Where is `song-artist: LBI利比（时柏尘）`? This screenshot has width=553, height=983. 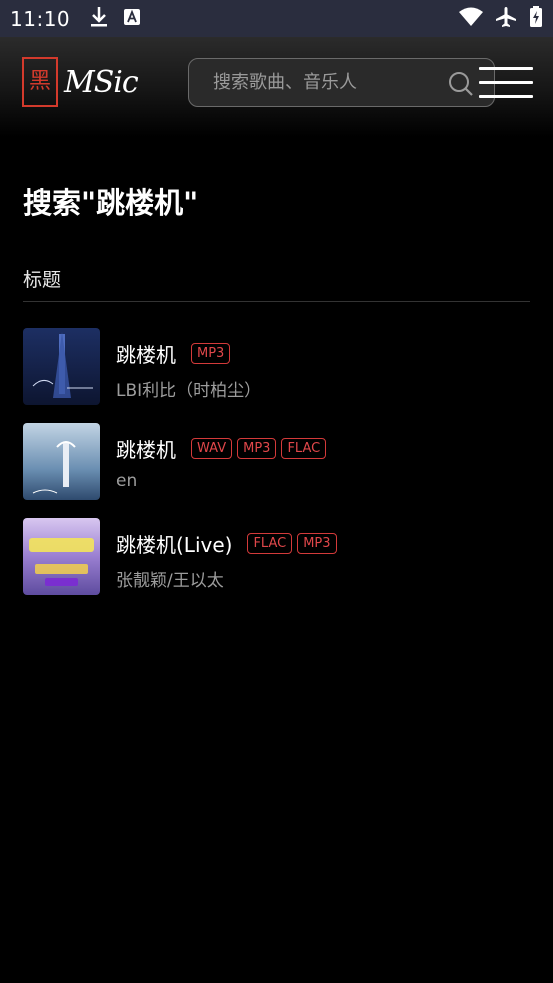
song-artist: LBI利比（时柏尘） is located at coordinates (189, 391).